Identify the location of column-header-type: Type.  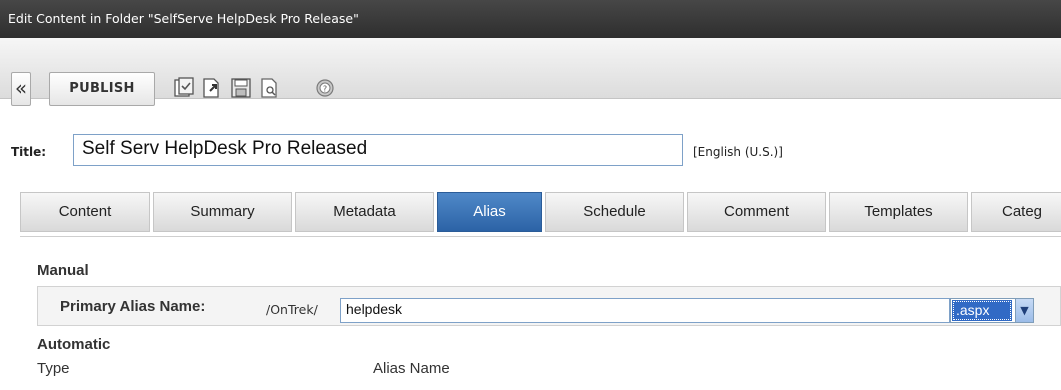
(53, 368).